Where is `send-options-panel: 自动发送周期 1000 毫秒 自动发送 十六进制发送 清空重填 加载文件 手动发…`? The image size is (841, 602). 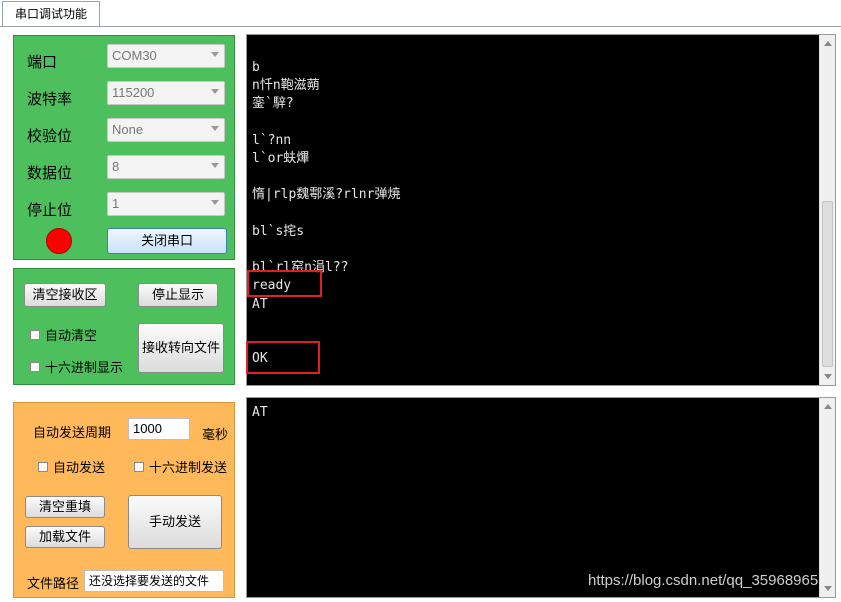
send-options-panel: 自动发送周期 1000 毫秒 自动发送 十六进制发送 清空重填 加载文件 手动发… is located at coordinates (124, 500).